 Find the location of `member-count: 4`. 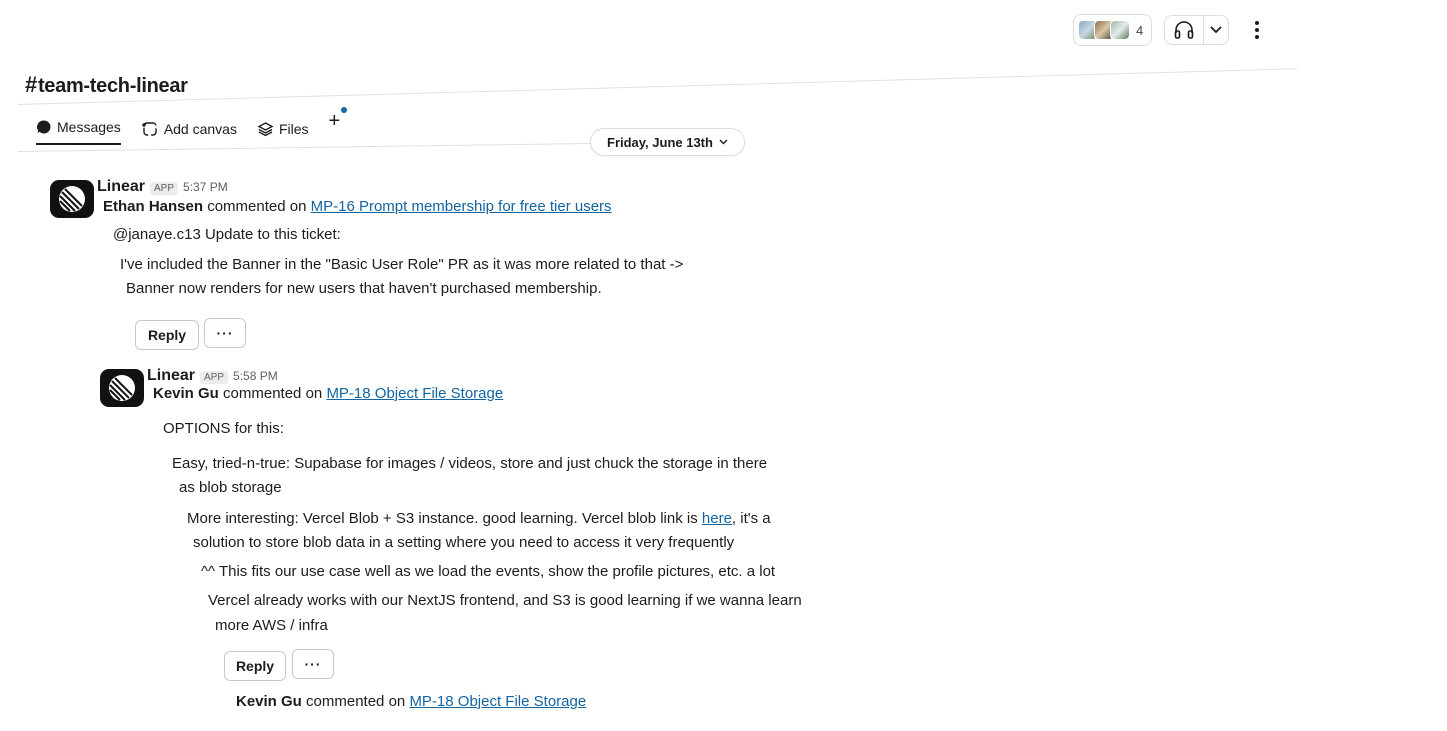

member-count: 4 is located at coordinates (1140, 30).